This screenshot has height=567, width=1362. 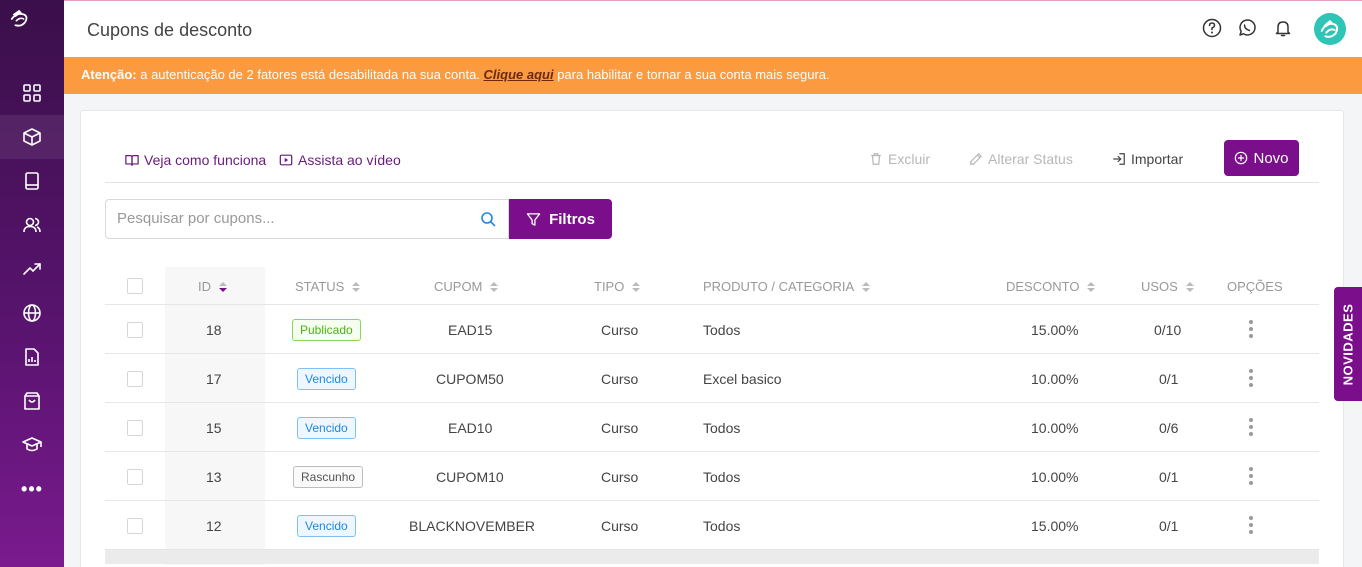 I want to click on column-header-opcoes: OPÇÕES, so click(x=1255, y=286).